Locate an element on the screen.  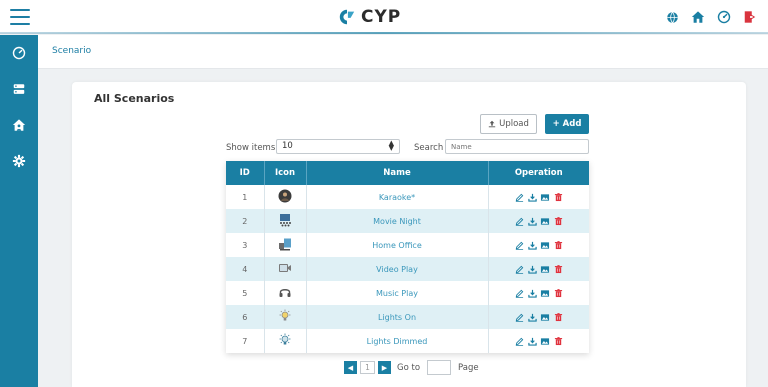
table-row: 2 Movie Night is located at coordinates (407, 221).